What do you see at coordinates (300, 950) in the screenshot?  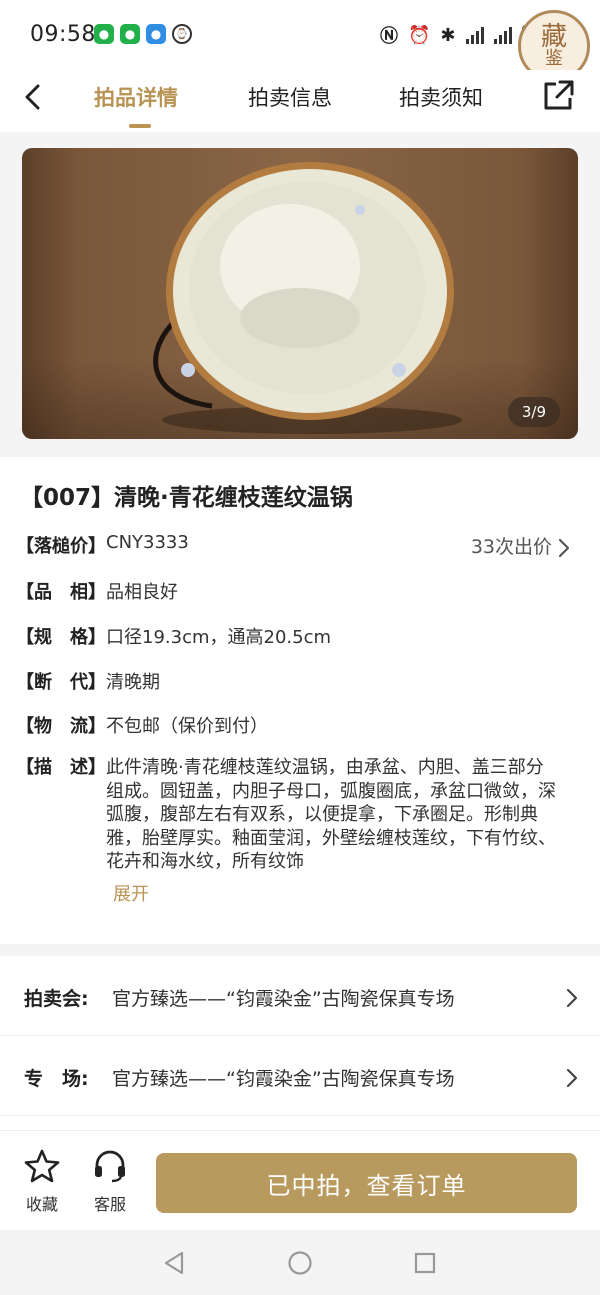 I see `section-divider` at bounding box center [300, 950].